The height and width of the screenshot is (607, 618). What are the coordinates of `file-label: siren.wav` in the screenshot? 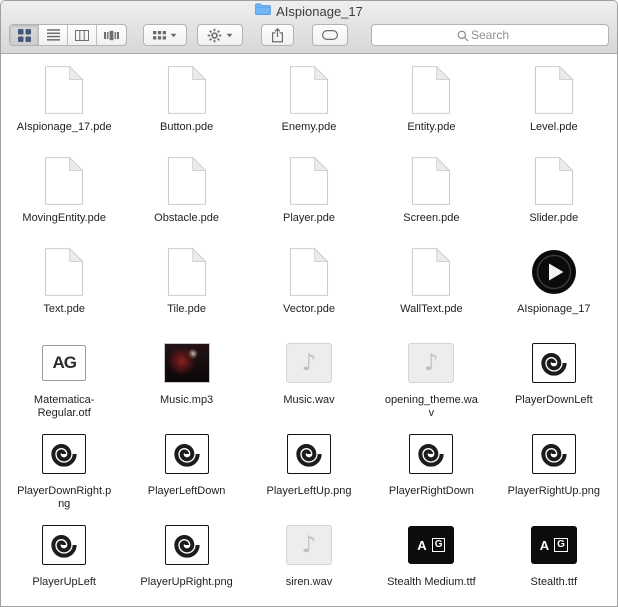 It's located at (309, 582).